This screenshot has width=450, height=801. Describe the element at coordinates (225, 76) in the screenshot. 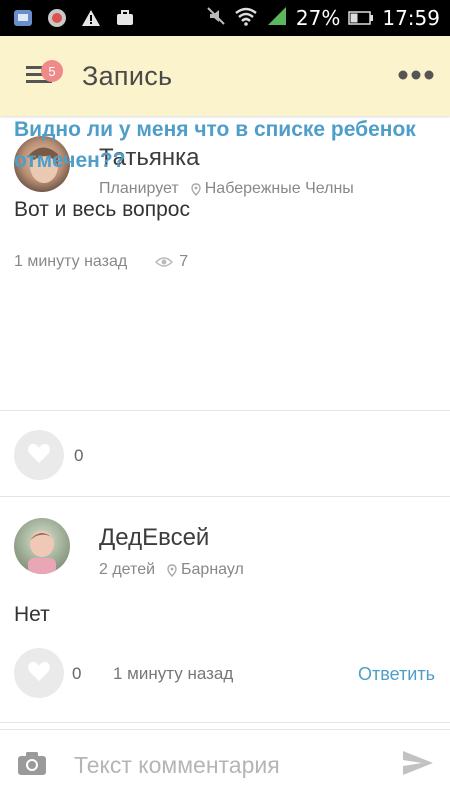

I see `app-bar: 5 Запись` at that location.